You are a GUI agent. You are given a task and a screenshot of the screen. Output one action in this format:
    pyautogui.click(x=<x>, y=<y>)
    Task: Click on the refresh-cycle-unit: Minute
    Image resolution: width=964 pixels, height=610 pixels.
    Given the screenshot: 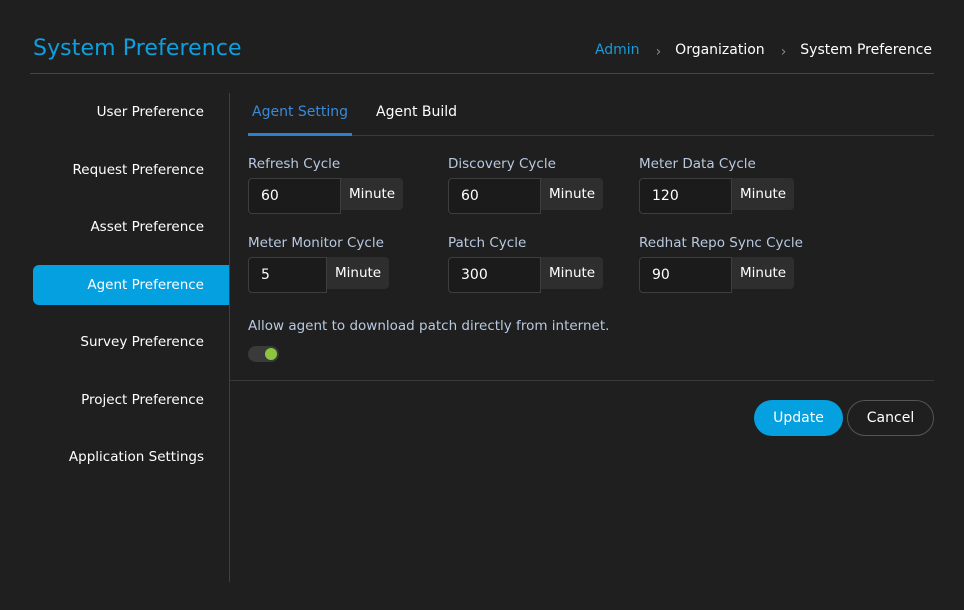 What is the action you would take?
    pyautogui.click(x=372, y=194)
    